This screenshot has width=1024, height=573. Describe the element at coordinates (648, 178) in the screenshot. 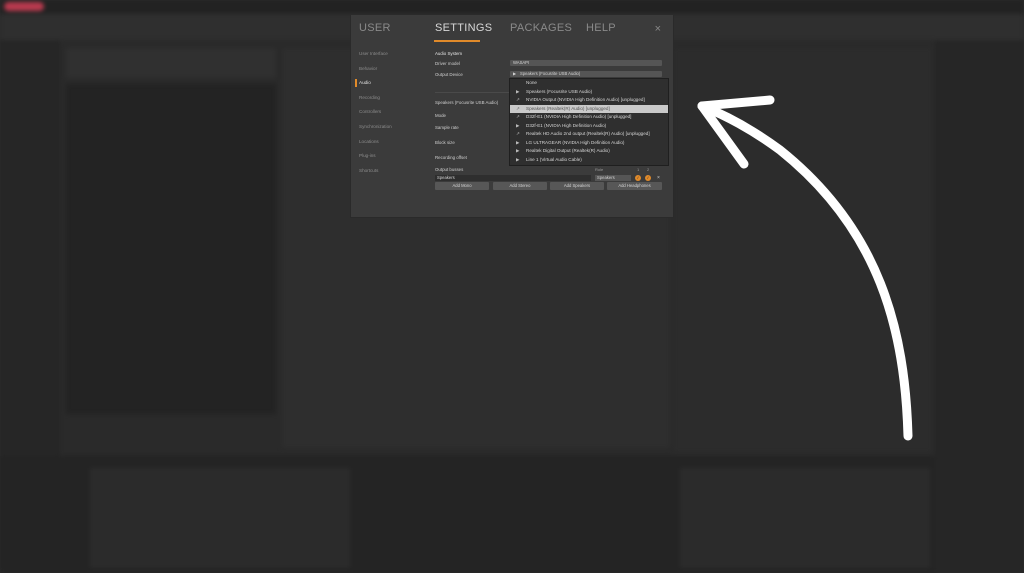

I see `channel-2-toggle: ✓` at that location.